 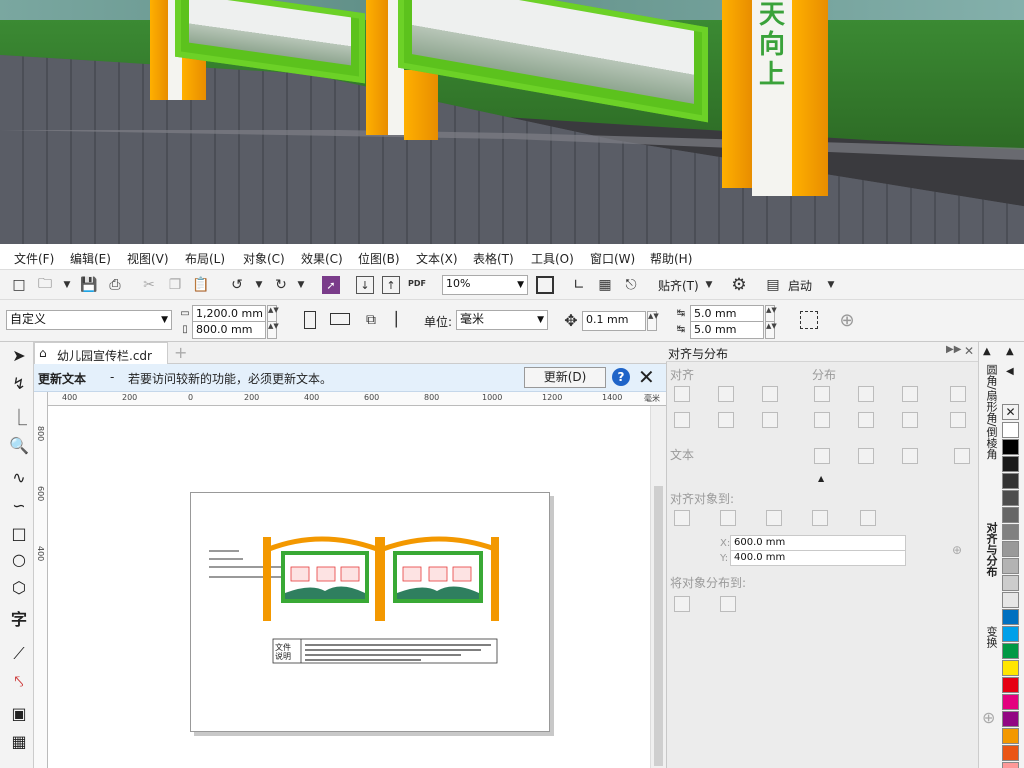 I want to click on align-to-page-center-icon, so click(x=774, y=518).